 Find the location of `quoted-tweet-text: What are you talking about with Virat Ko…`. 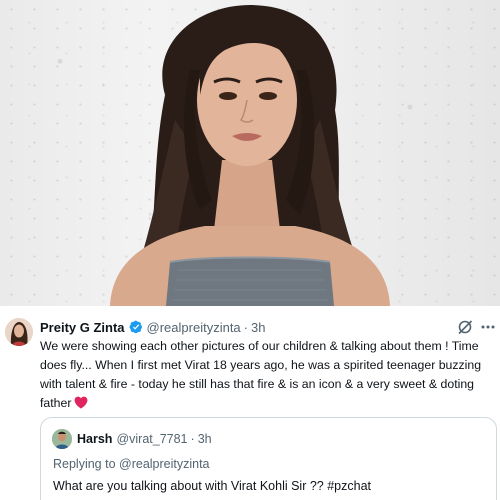

quoted-tweet-text: What are you talking about with Virat Ko… is located at coordinates (212, 486).